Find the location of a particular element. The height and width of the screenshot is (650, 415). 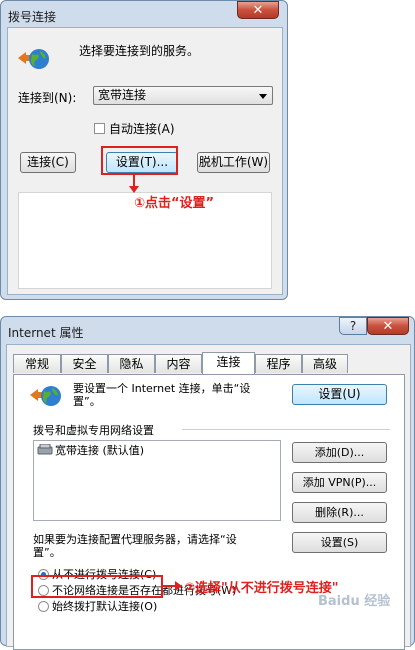

proxy-text-line1: 如果要为连接配置代理服务器，请选择“设 is located at coordinates (135, 539).